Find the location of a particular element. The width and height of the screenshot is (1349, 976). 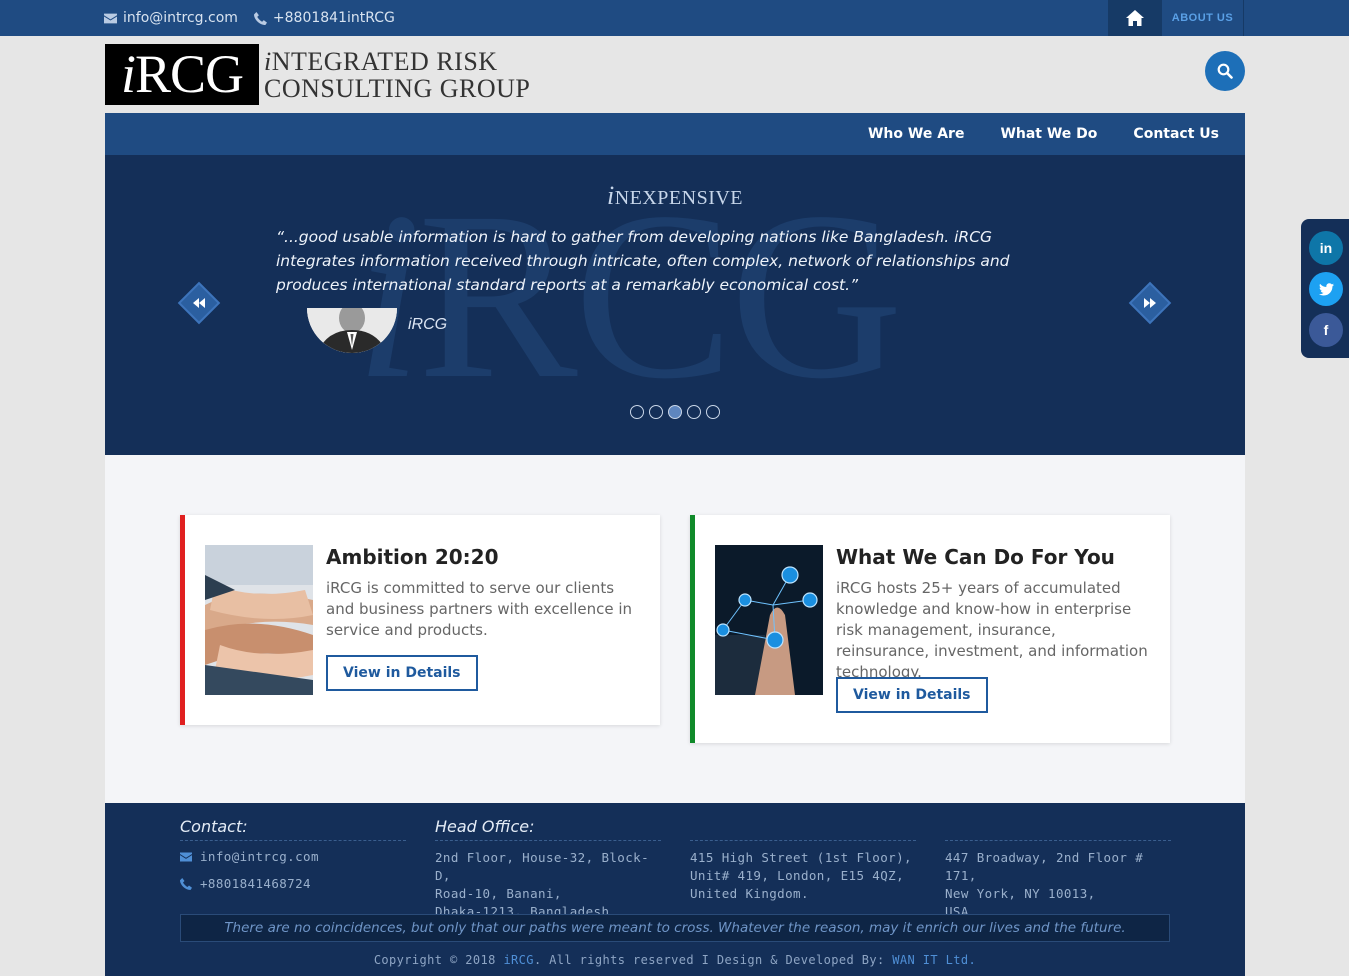

nav-contact-us: Contact Us is located at coordinates (1176, 134).